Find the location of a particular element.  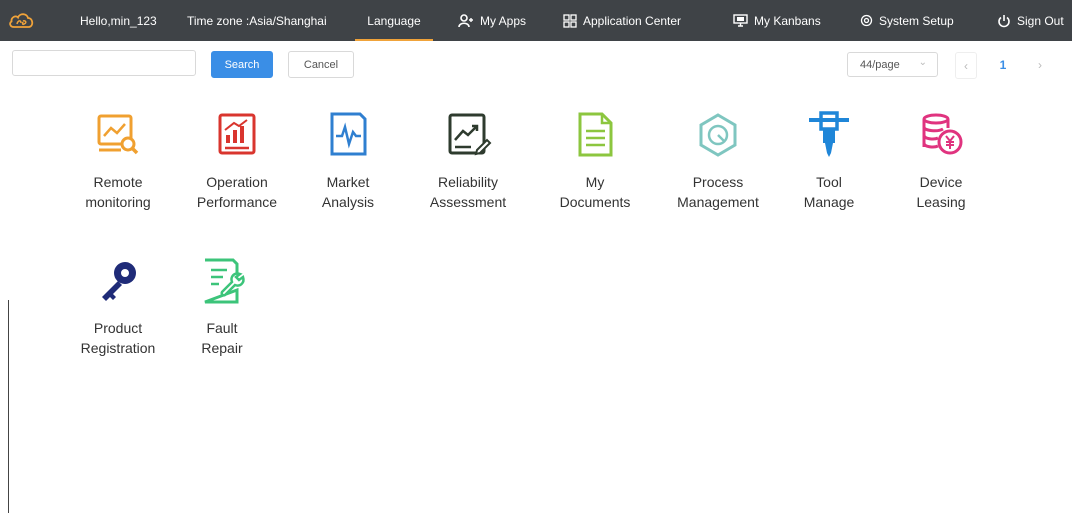

app-label-line2: Registration is located at coordinates (118, 348).